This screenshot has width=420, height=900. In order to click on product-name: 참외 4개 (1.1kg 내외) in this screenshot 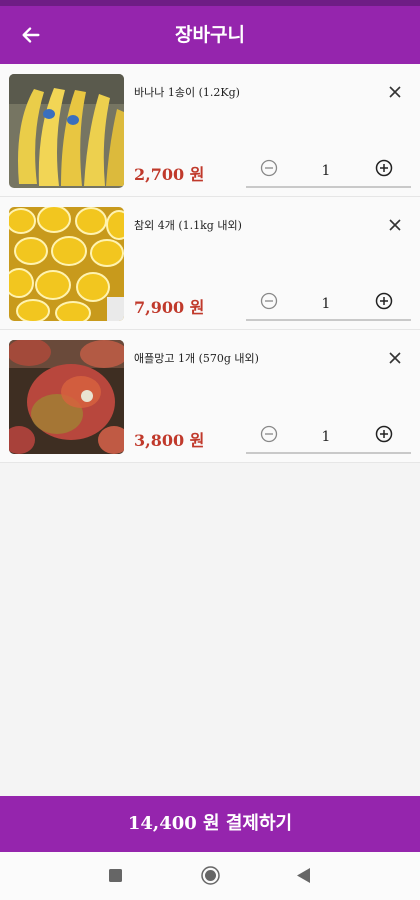, I will do `click(188, 225)`.